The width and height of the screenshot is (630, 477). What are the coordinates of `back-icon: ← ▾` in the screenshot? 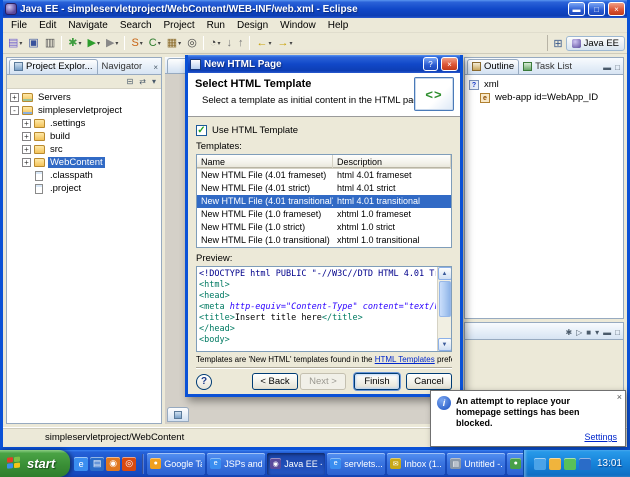 It's located at (263, 43).